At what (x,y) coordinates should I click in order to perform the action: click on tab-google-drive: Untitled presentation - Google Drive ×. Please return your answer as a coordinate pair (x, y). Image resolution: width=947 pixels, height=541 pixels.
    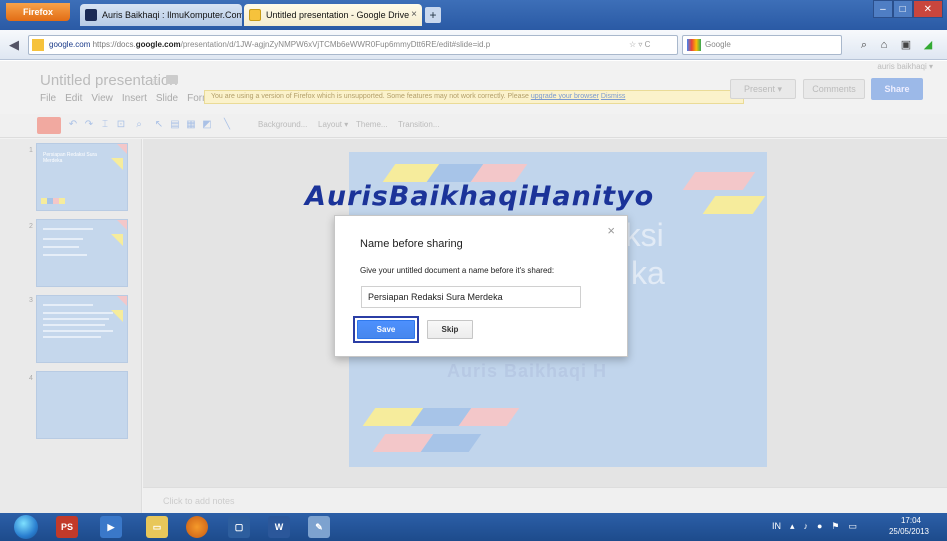
    Looking at the image, I should click on (333, 15).